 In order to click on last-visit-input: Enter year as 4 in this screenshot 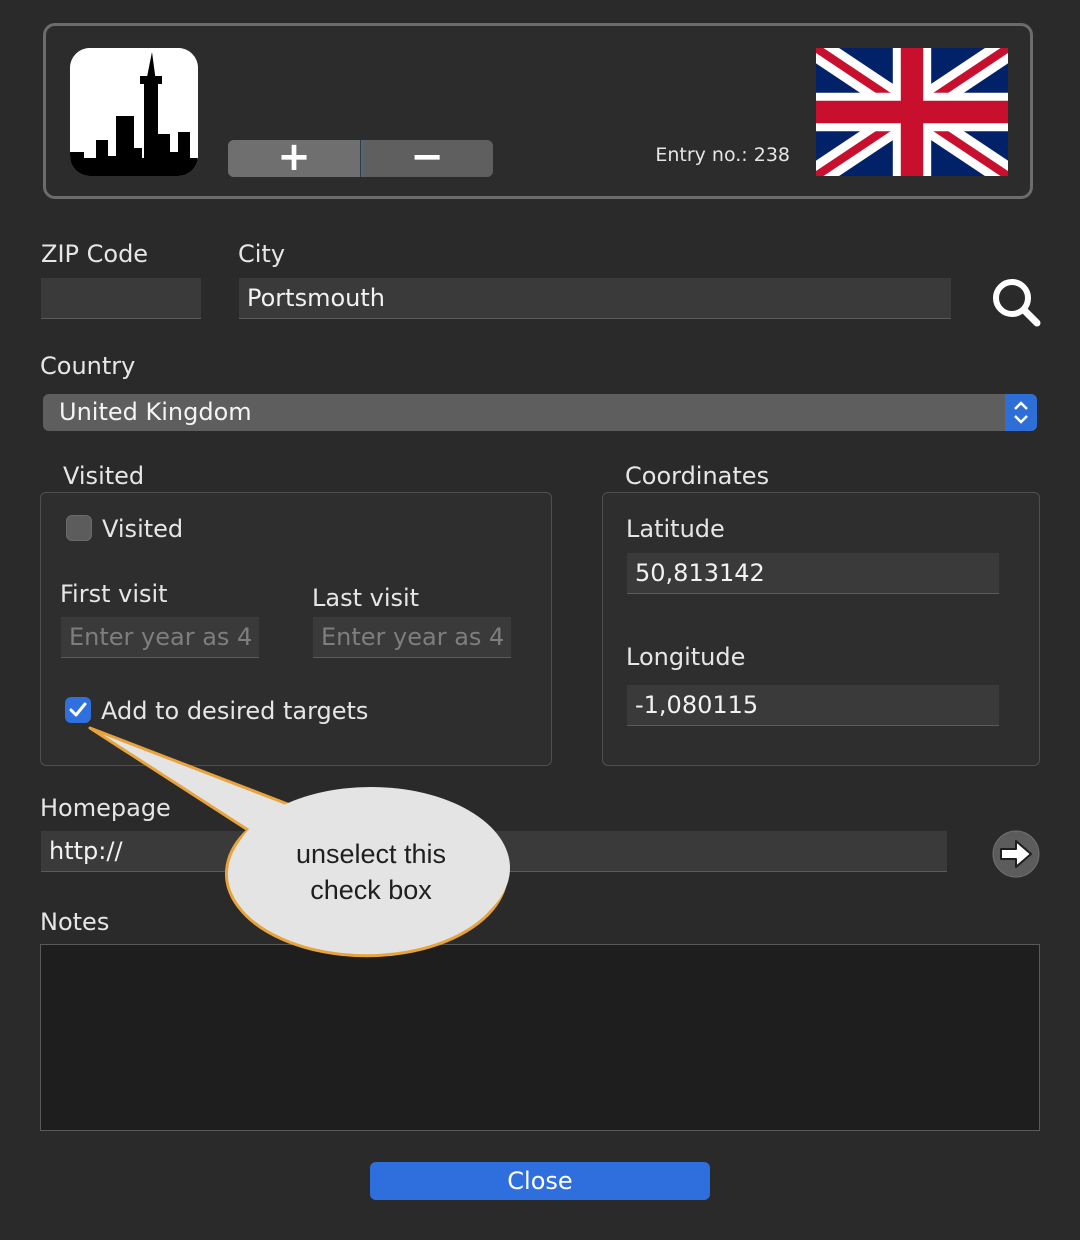, I will do `click(412, 637)`.